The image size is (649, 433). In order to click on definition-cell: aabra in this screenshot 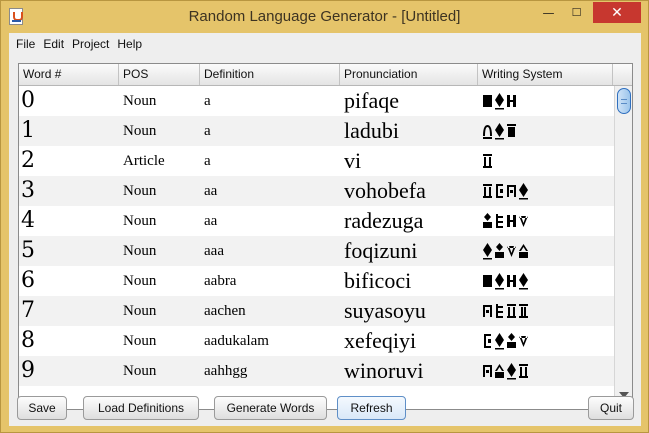, I will do `click(272, 281)`.